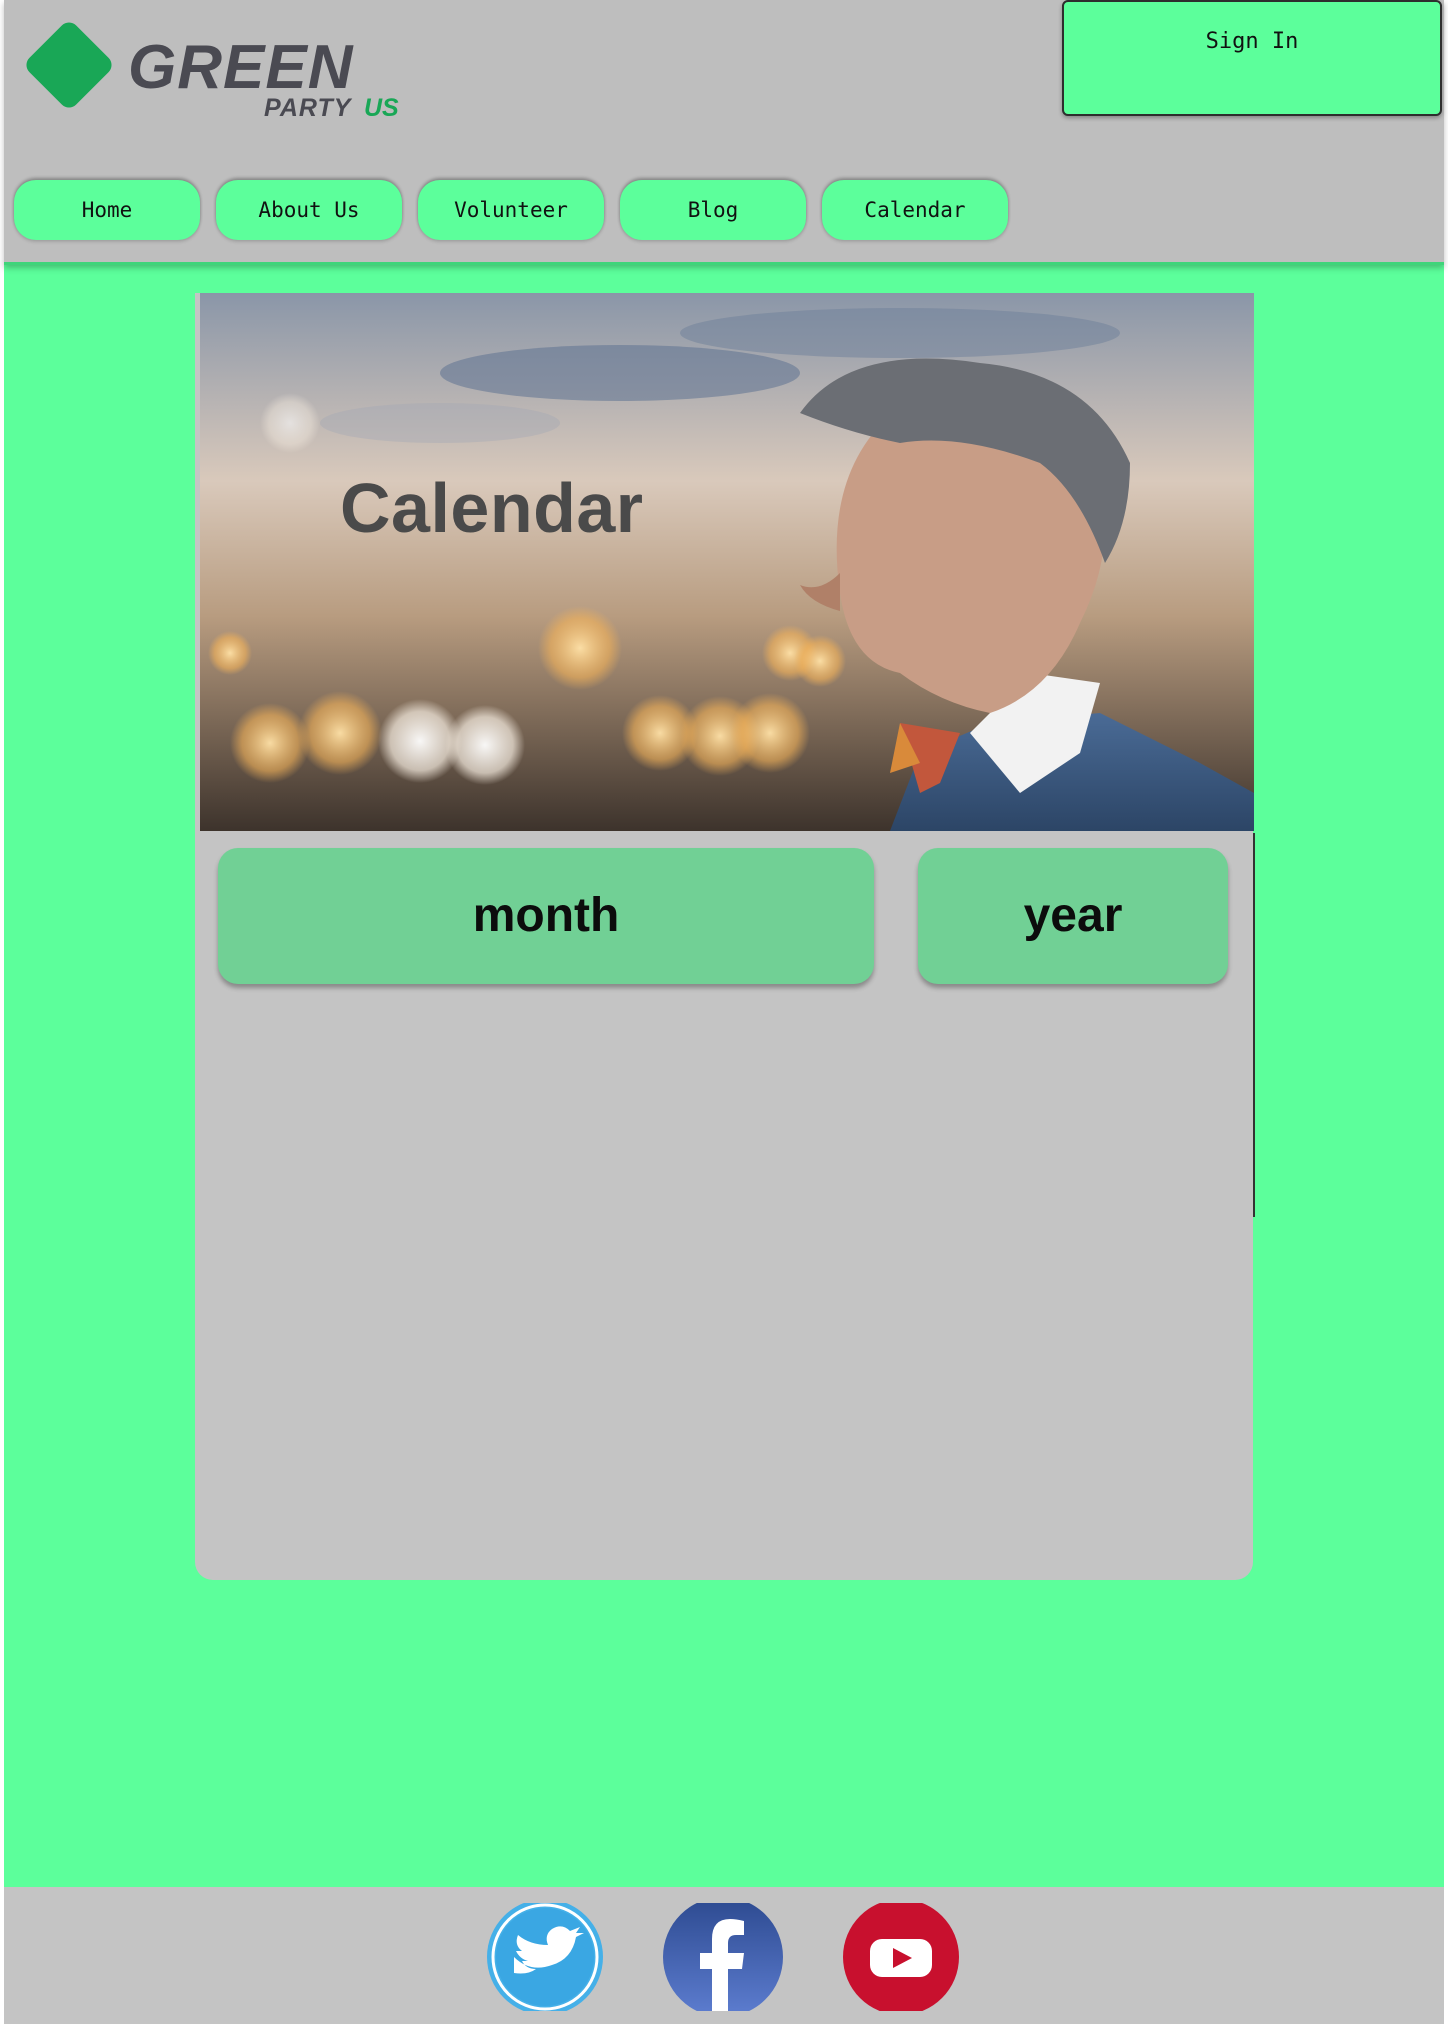 This screenshot has height=2024, width=1448. I want to click on logo-word-party: PARTY, so click(308, 108).